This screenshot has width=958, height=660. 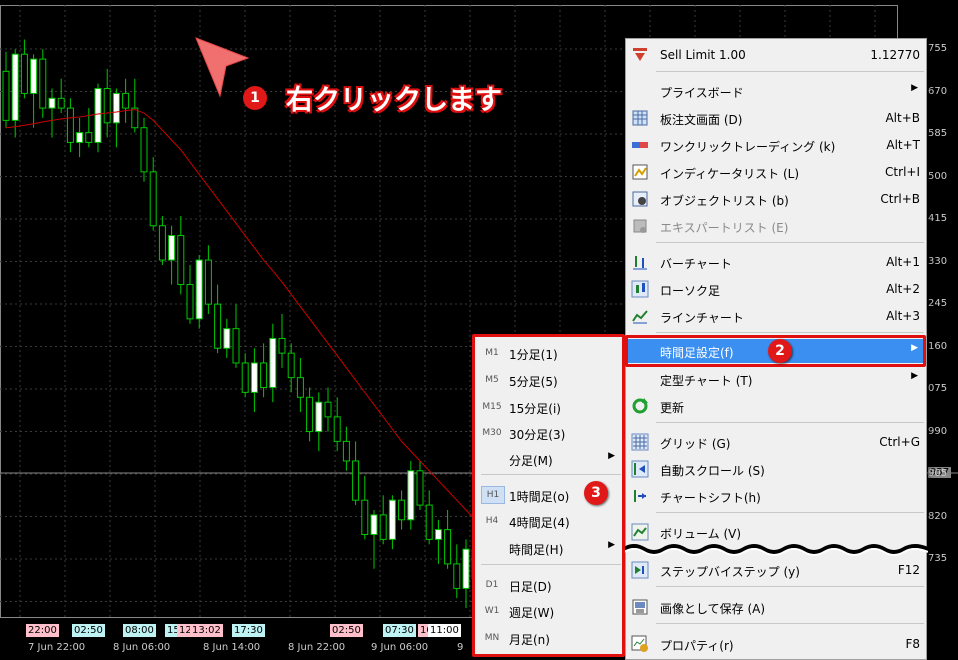 What do you see at coordinates (908, 570) in the screenshot?
I see `menu-shortcut: F12` at bounding box center [908, 570].